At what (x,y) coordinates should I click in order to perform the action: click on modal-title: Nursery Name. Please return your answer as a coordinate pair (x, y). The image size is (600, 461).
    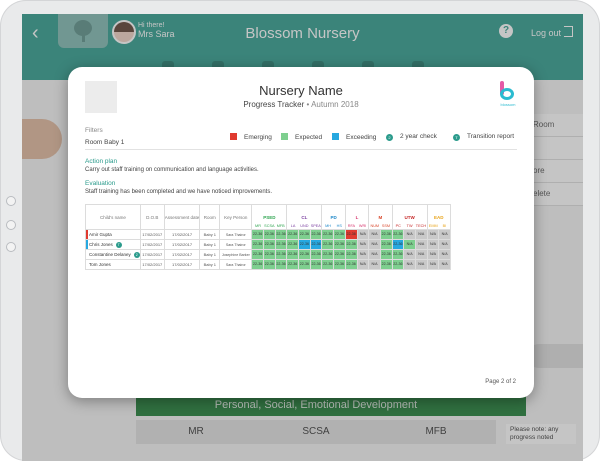
    Looking at the image, I should click on (301, 90).